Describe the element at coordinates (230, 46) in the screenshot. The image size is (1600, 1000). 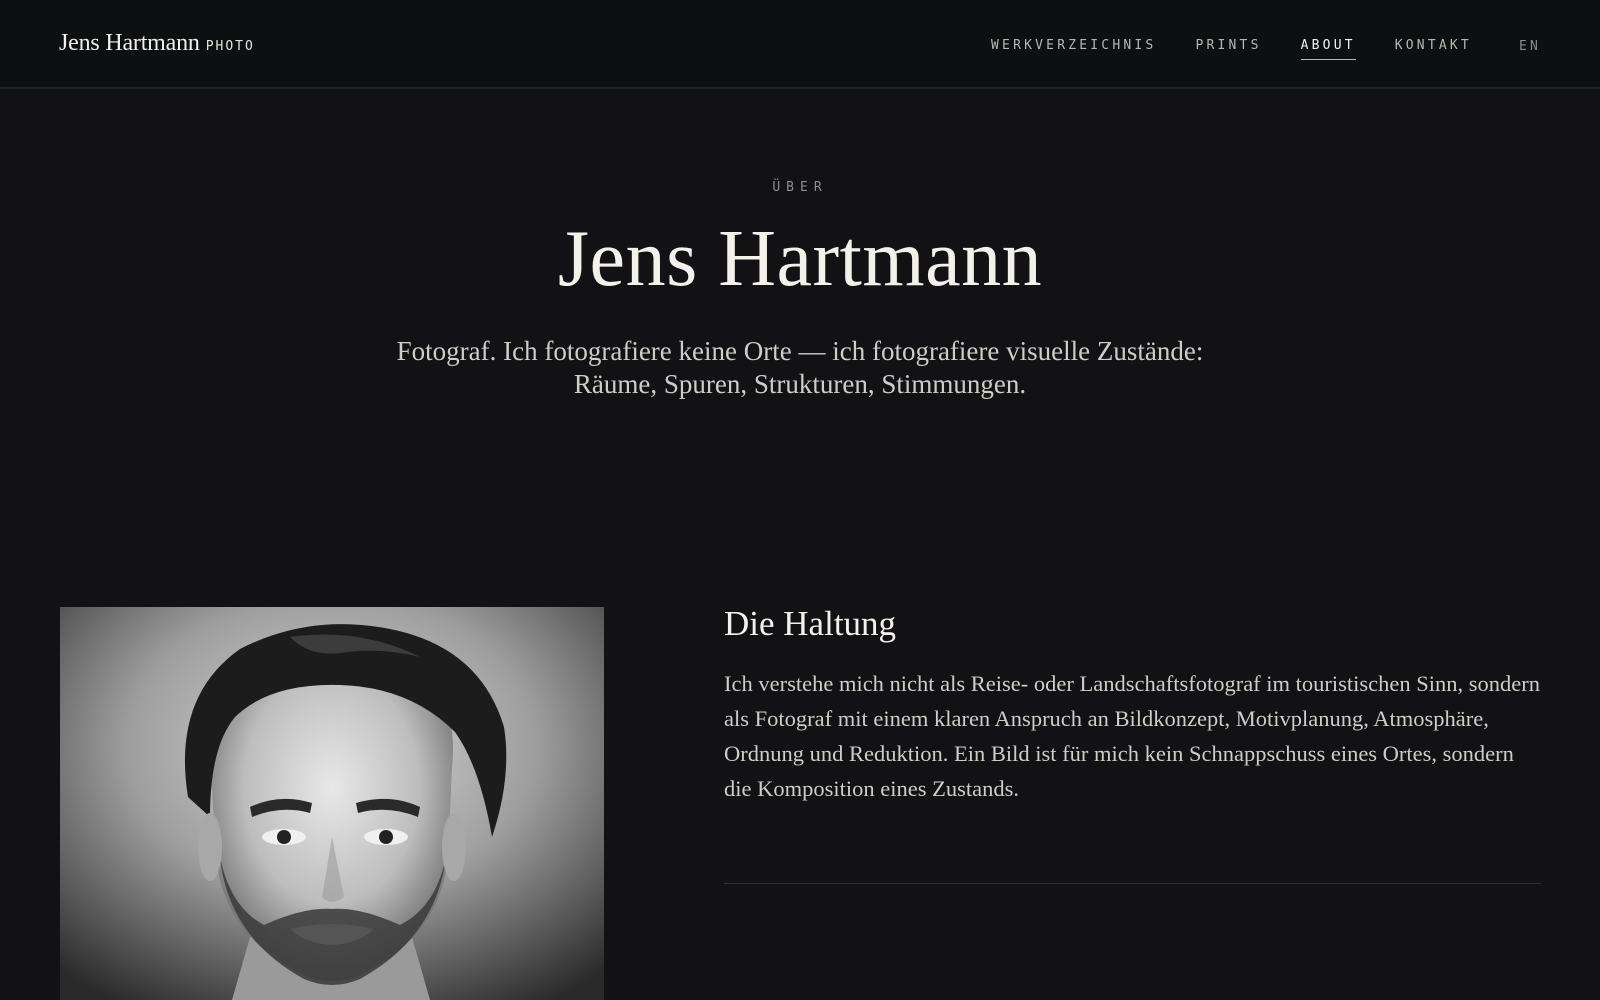
I see `brand-tag: PHOTO` at that location.